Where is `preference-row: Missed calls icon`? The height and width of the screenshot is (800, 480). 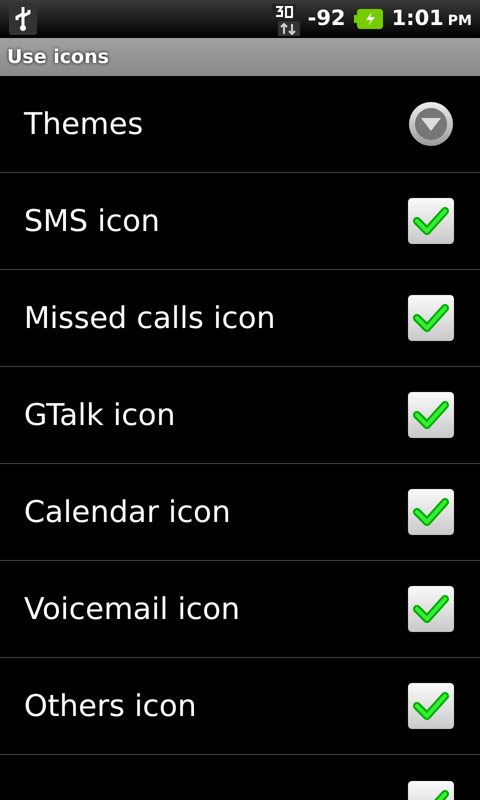 preference-row: Missed calls icon is located at coordinates (240, 318).